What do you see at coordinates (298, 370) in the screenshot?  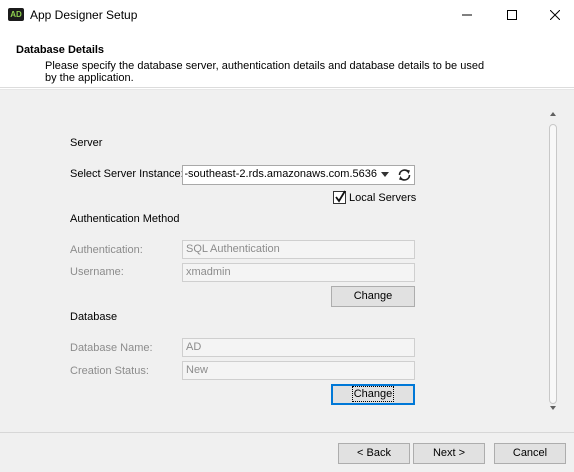 I see `creation-status-field: New` at bounding box center [298, 370].